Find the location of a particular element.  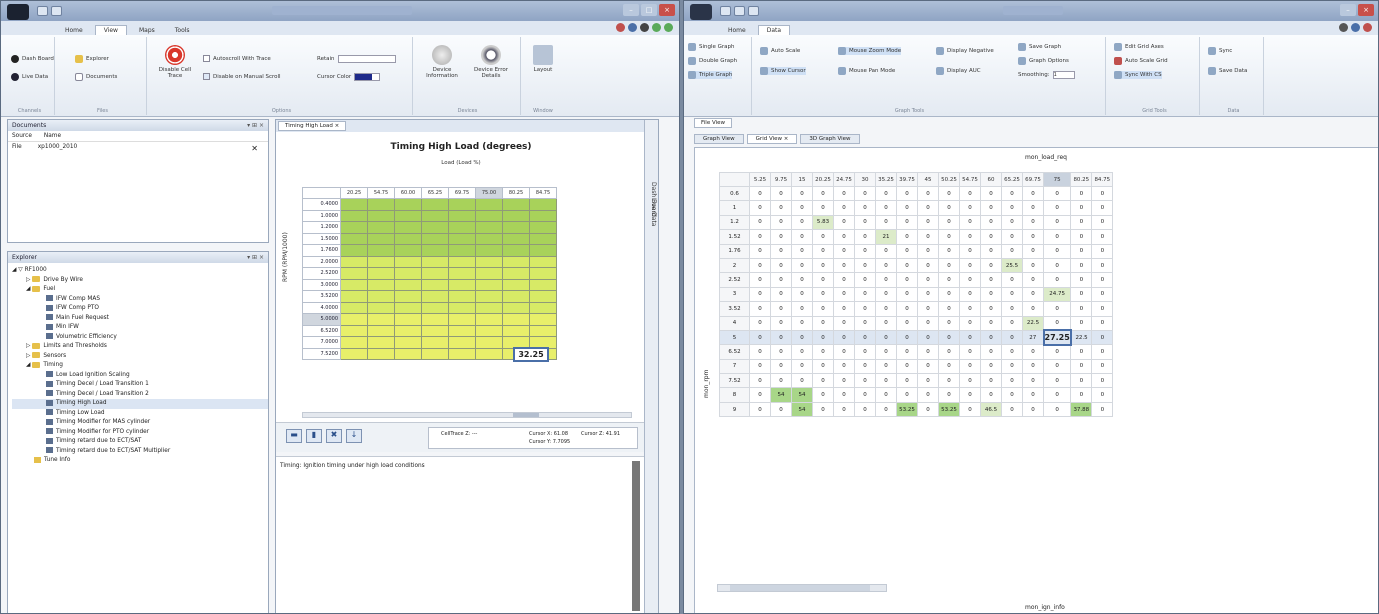

tree-node: Timing Modifier for MAS cylinder is located at coordinates (140, 423).